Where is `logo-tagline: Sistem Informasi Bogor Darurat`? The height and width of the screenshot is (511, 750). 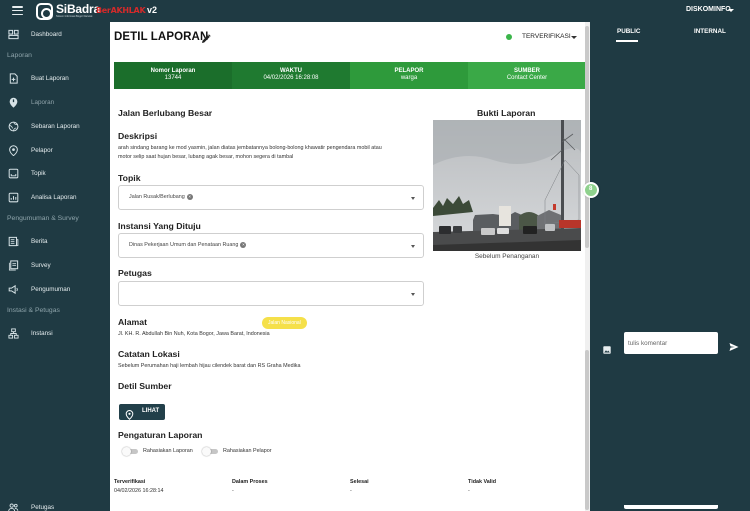 logo-tagline: Sistem Informasi Bogor Darurat is located at coordinates (74, 17).